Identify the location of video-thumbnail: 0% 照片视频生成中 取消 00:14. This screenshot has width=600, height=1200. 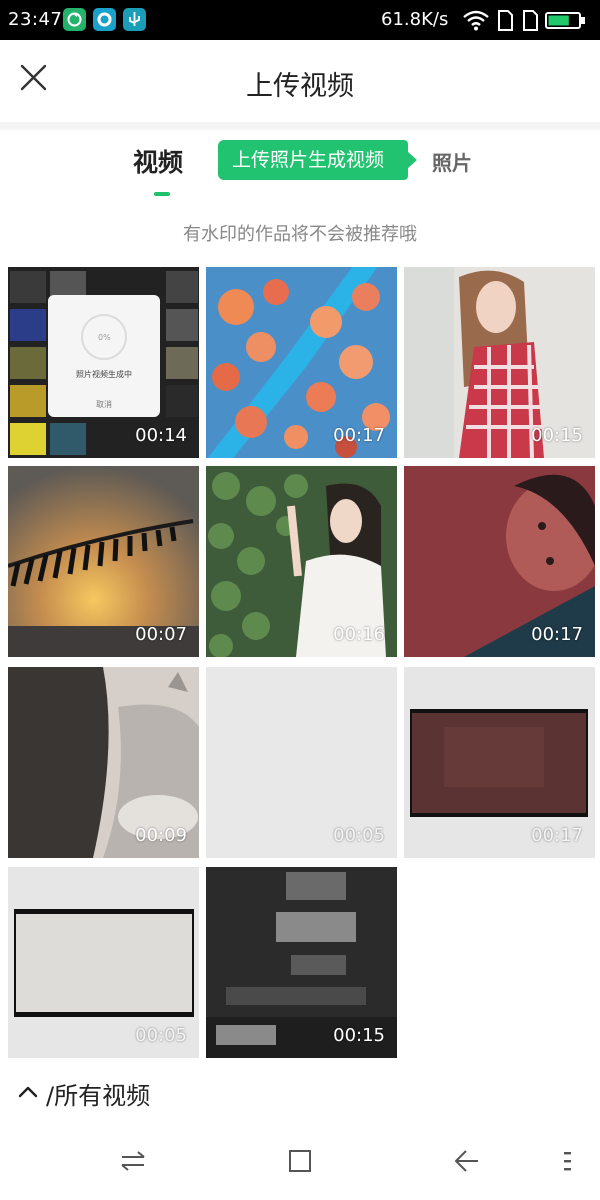
(103, 362).